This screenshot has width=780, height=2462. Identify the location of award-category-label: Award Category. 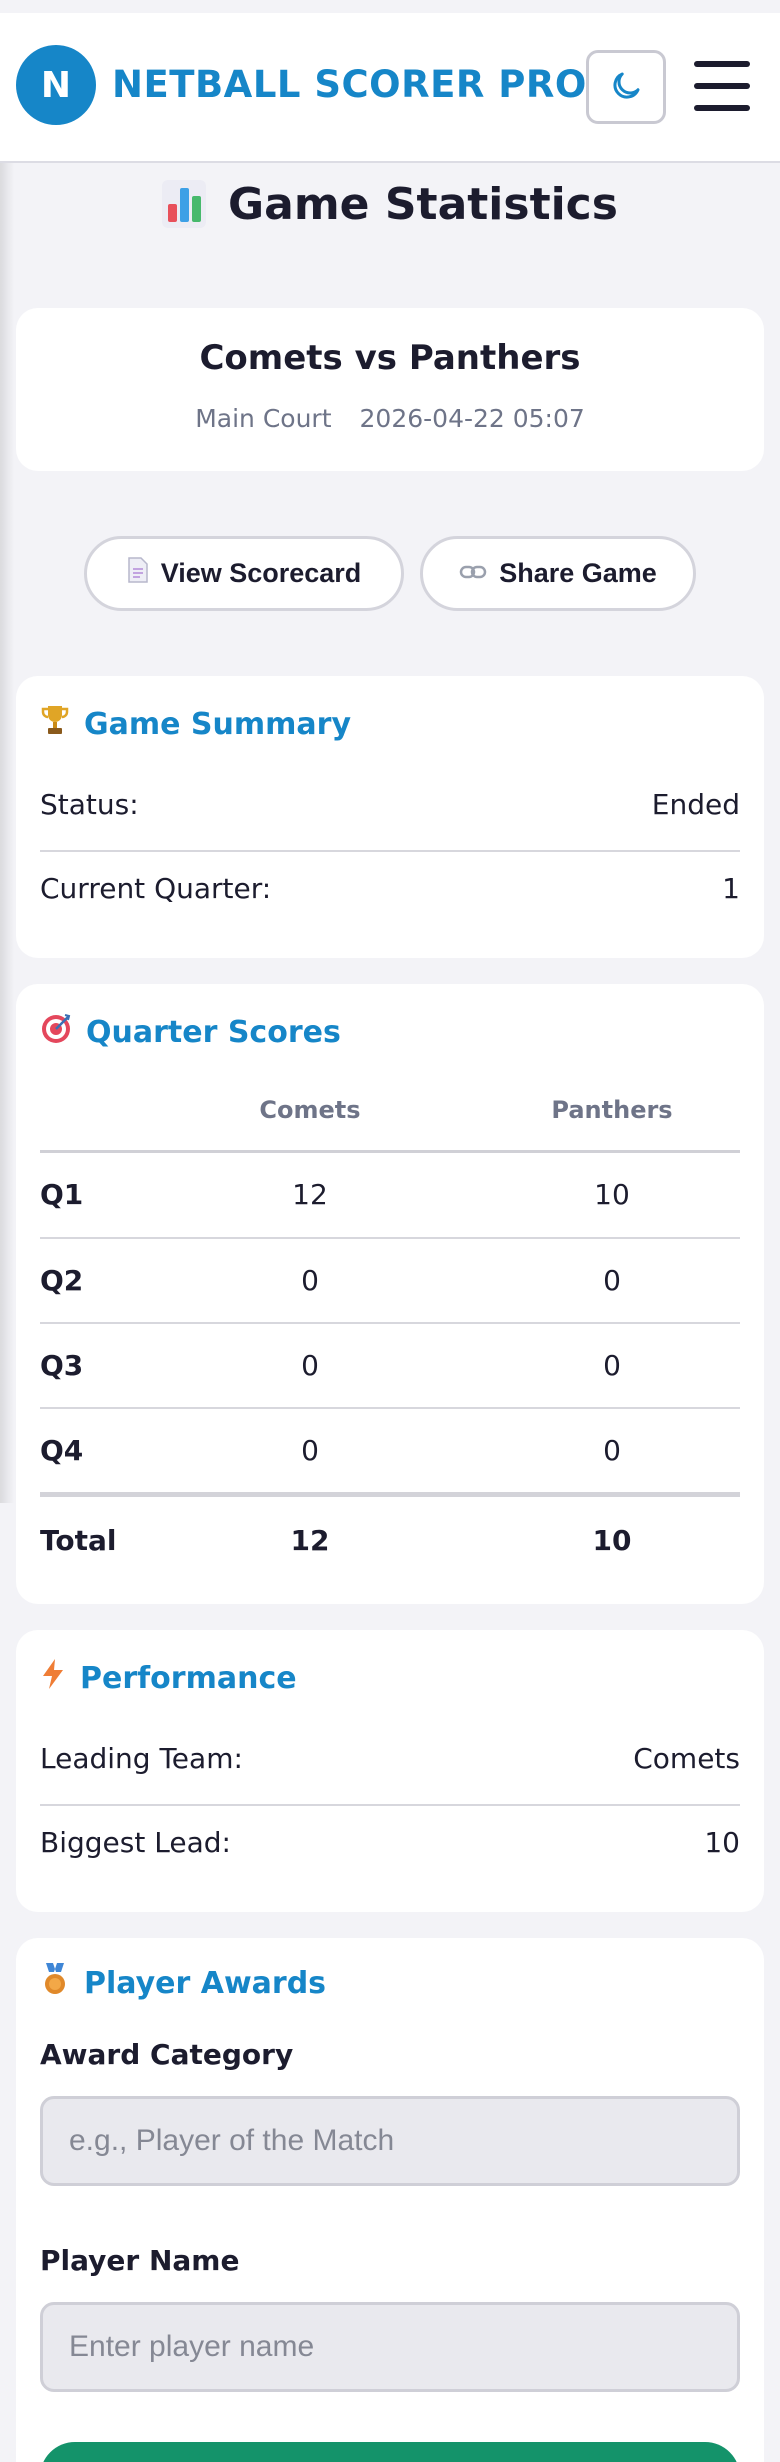
(167, 2054).